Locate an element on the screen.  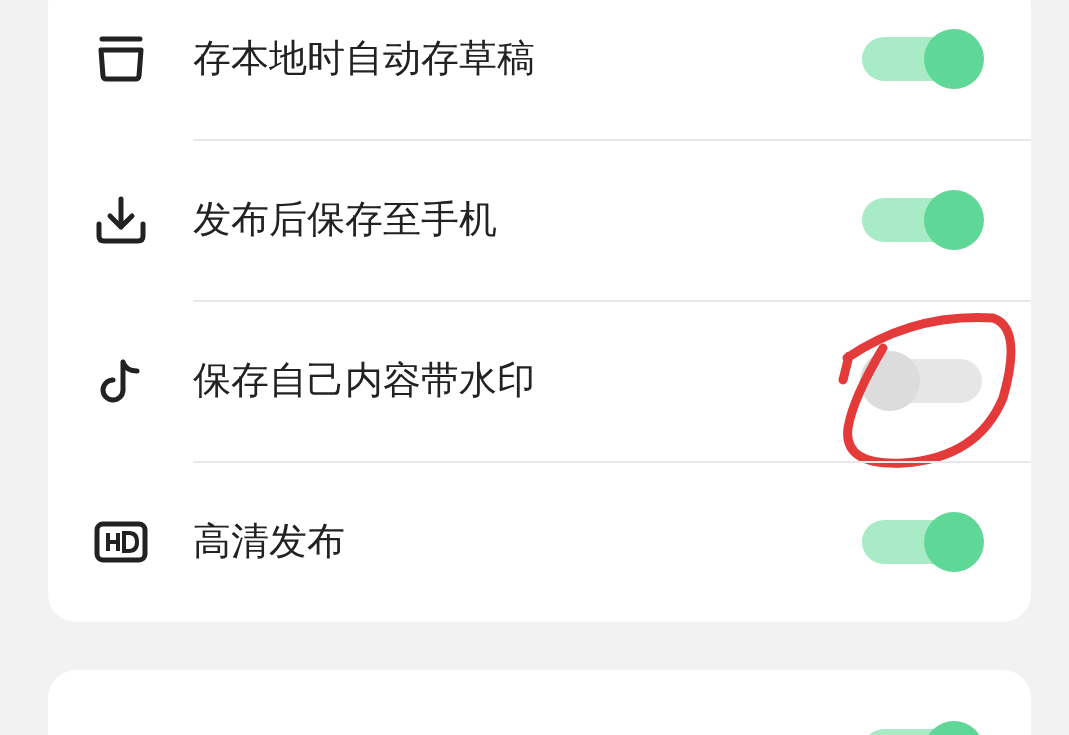
setting-label: 存本地时自动存草稿 is located at coordinates (364, 58).